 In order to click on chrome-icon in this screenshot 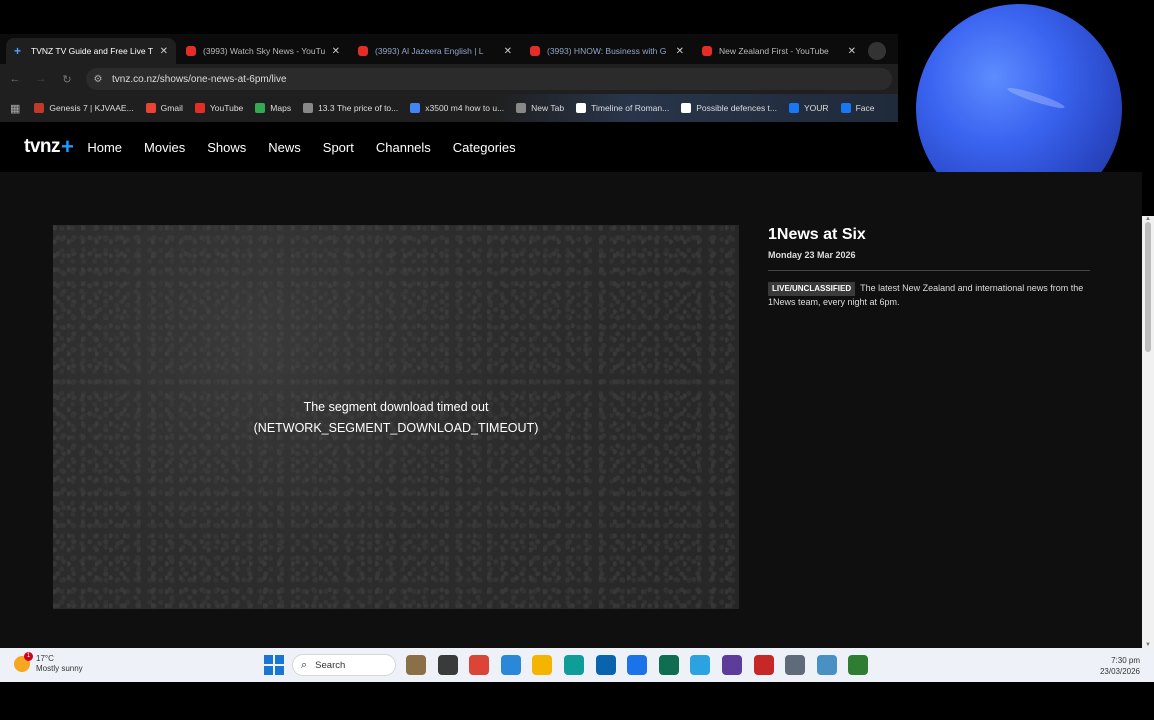, I will do `click(479, 665)`.